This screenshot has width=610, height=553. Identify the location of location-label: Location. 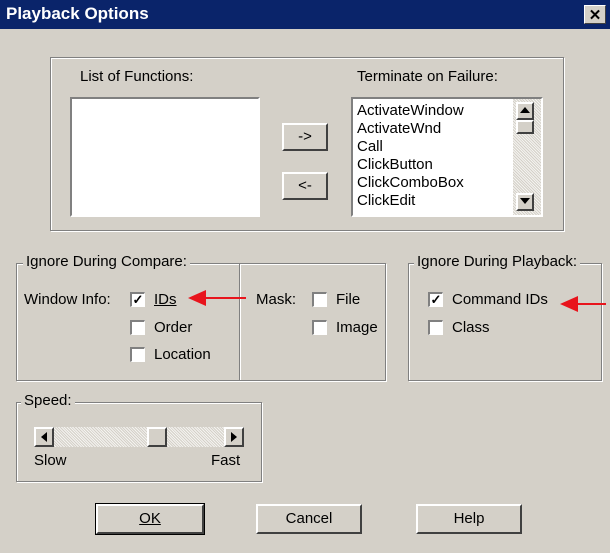
(182, 354).